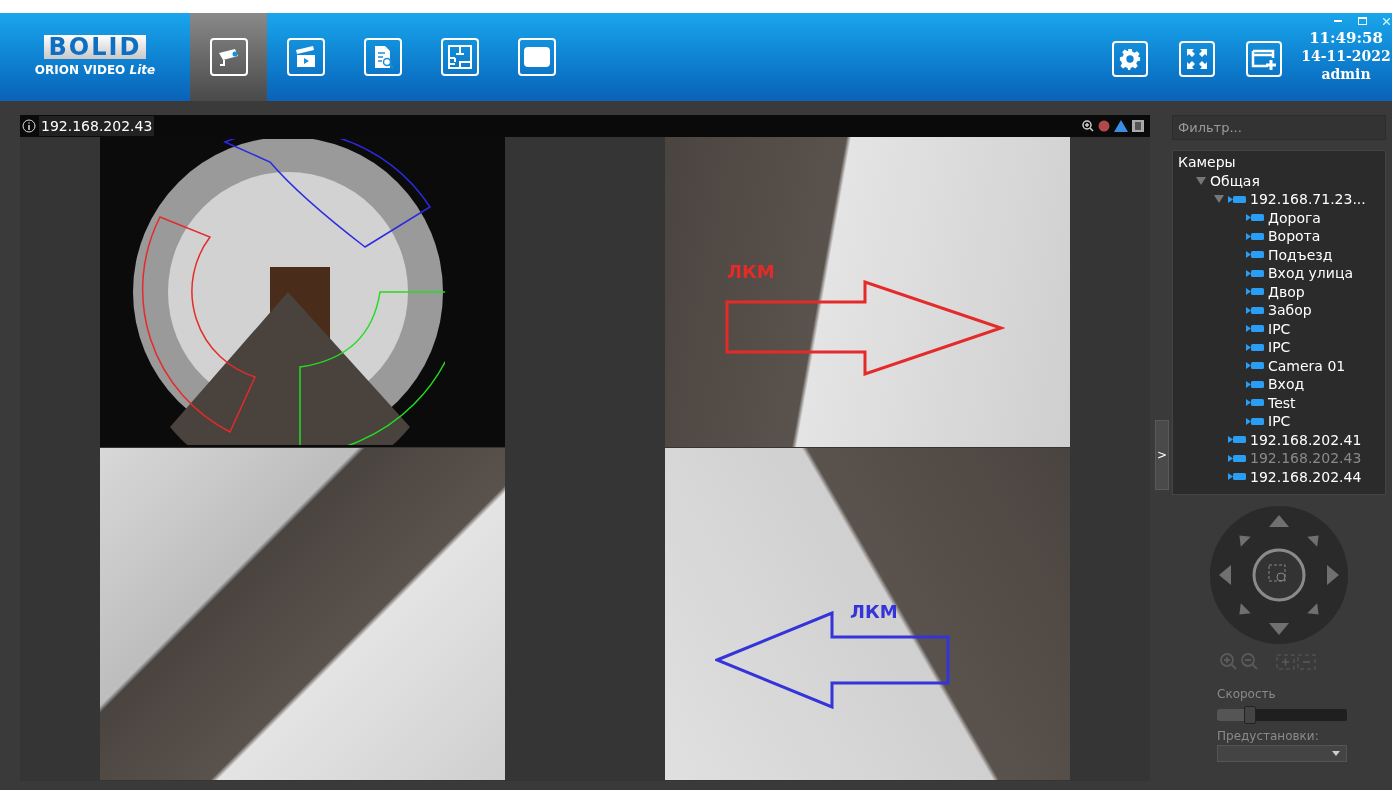  What do you see at coordinates (1162, 455) in the screenshot?
I see `panel-toggle-button: >` at bounding box center [1162, 455].